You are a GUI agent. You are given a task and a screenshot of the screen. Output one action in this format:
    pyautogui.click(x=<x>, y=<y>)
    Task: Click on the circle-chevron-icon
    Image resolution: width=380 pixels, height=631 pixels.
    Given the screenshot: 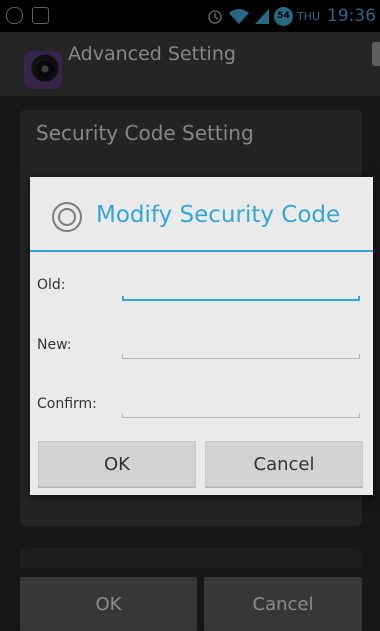 What is the action you would take?
    pyautogui.click(x=67, y=217)
    